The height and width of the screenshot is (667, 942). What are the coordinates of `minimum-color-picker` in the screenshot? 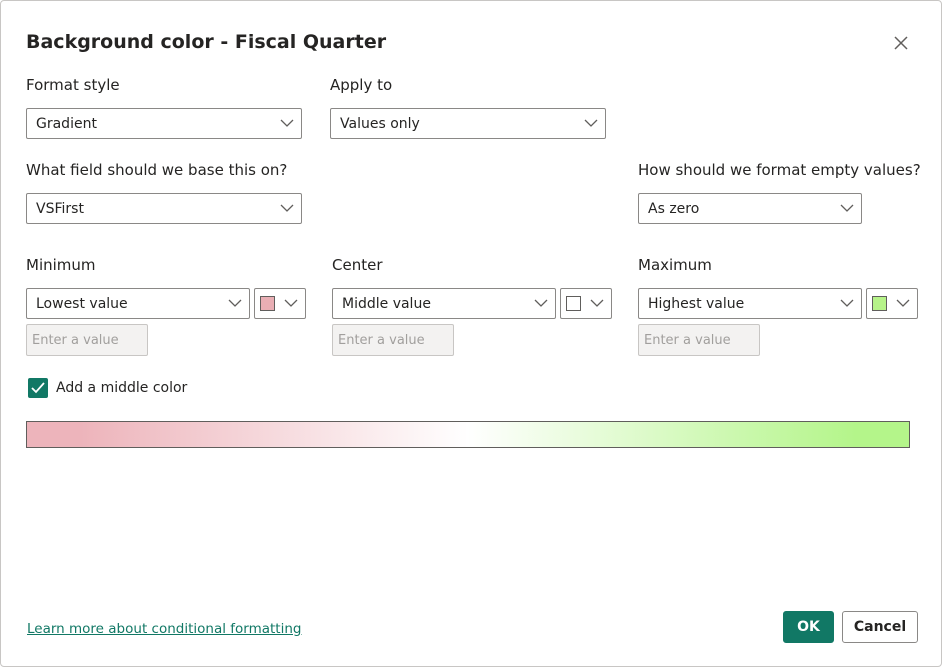 It's located at (280, 303).